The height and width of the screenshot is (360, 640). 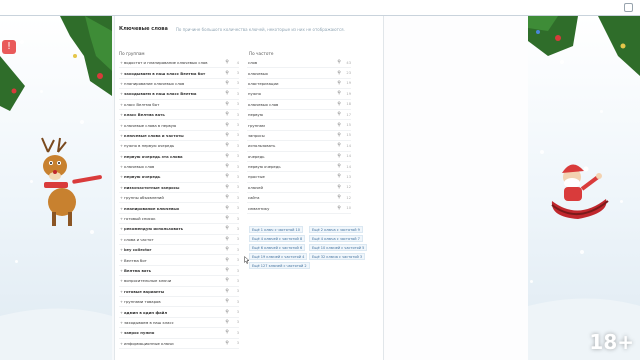 What do you see at coordinates (277, 238) in the screenshot?
I see `more-keywords-link: Ещё 4 ключей с частотой 8` at bounding box center [277, 238].